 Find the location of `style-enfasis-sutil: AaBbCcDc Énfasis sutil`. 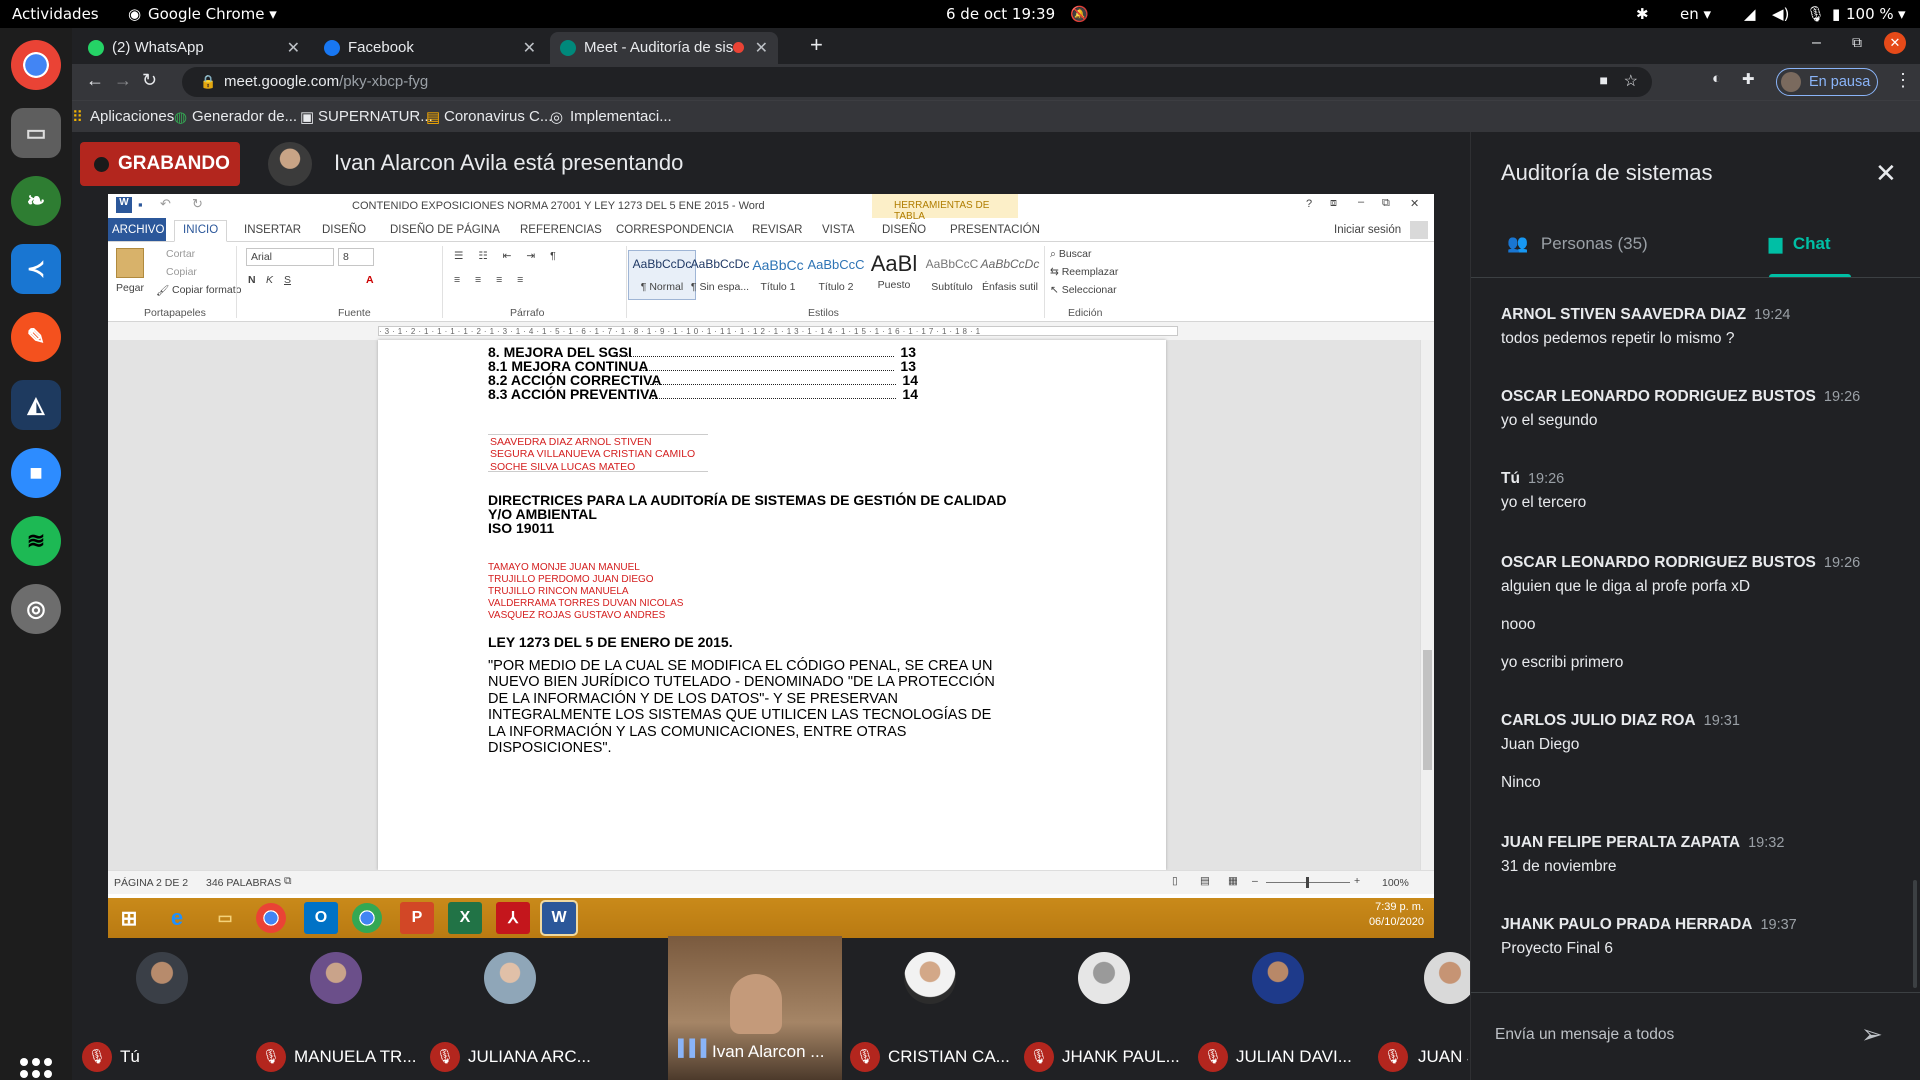

style-enfasis-sutil: AaBbCcDc Énfasis sutil is located at coordinates (1010, 275).